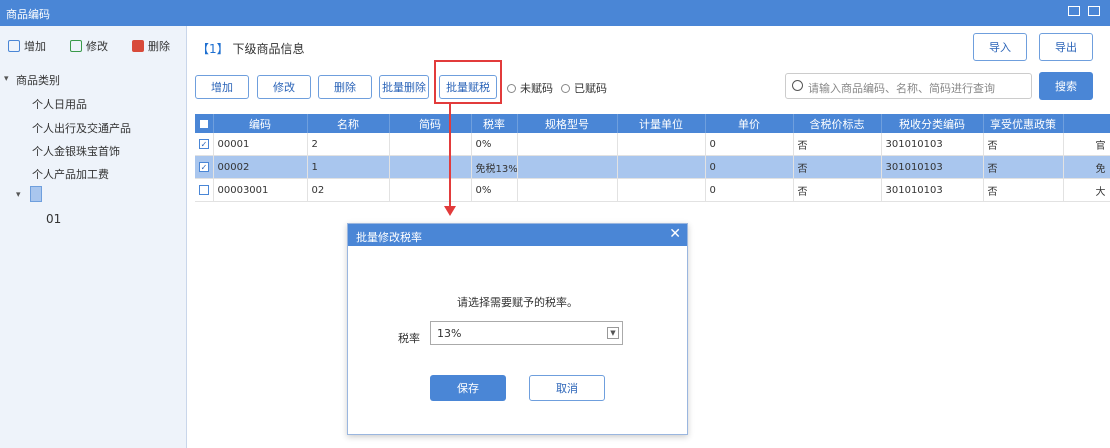 This screenshot has width=1110, height=448. I want to click on search-icon, so click(797, 85).